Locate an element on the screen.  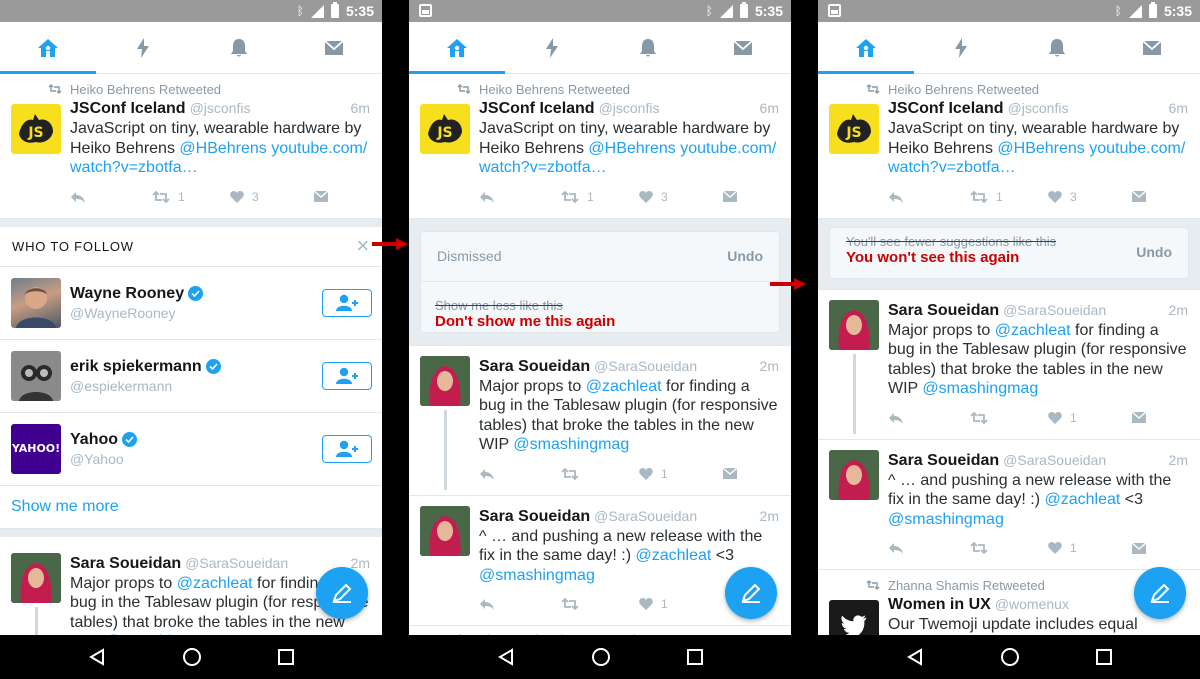
follow-suggestion: YAHOO! Yahoo @Yahoo is located at coordinates (191, 449).